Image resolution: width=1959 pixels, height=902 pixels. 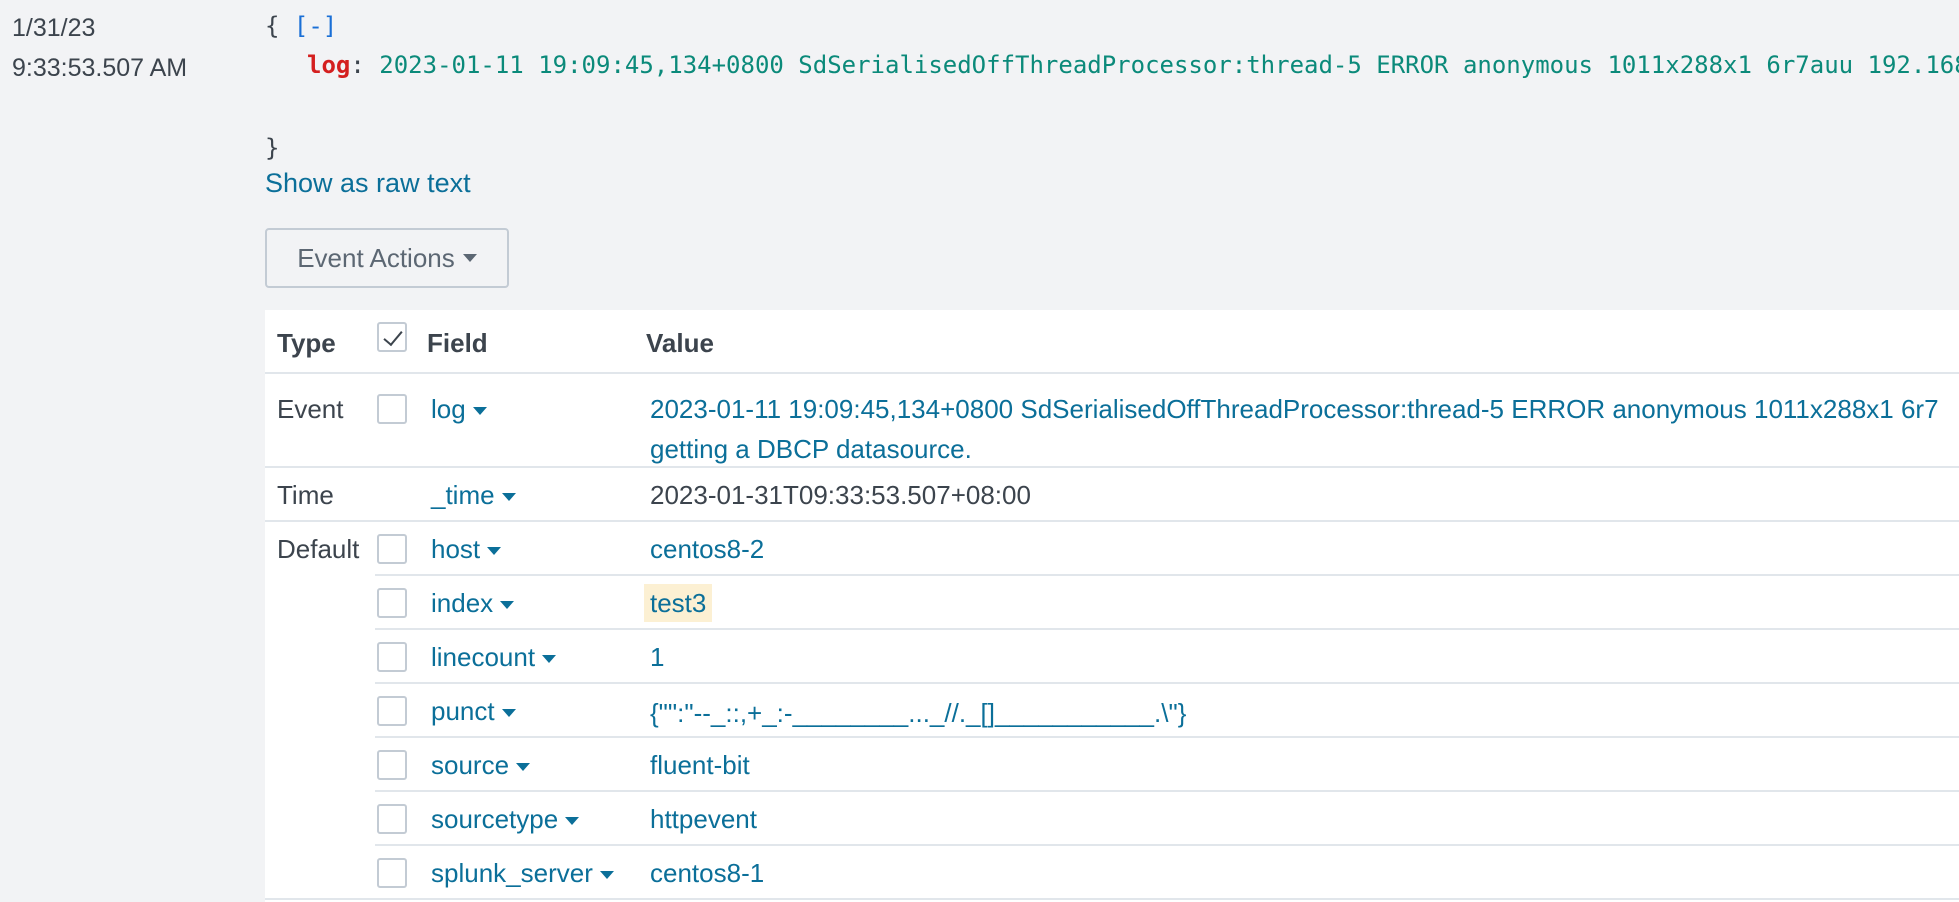 I want to click on field-checkbox-log, so click(x=392, y=409).